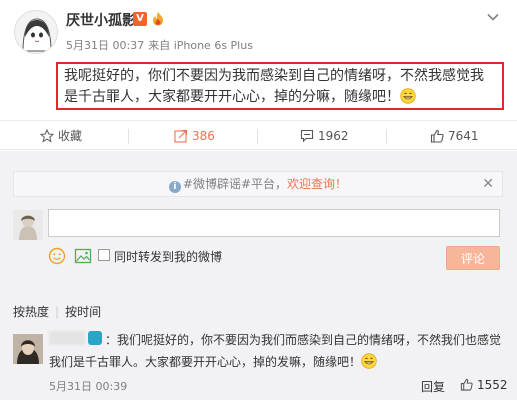  What do you see at coordinates (473, 258) in the screenshot?
I see `submit-comment-button: 评论` at bounding box center [473, 258].